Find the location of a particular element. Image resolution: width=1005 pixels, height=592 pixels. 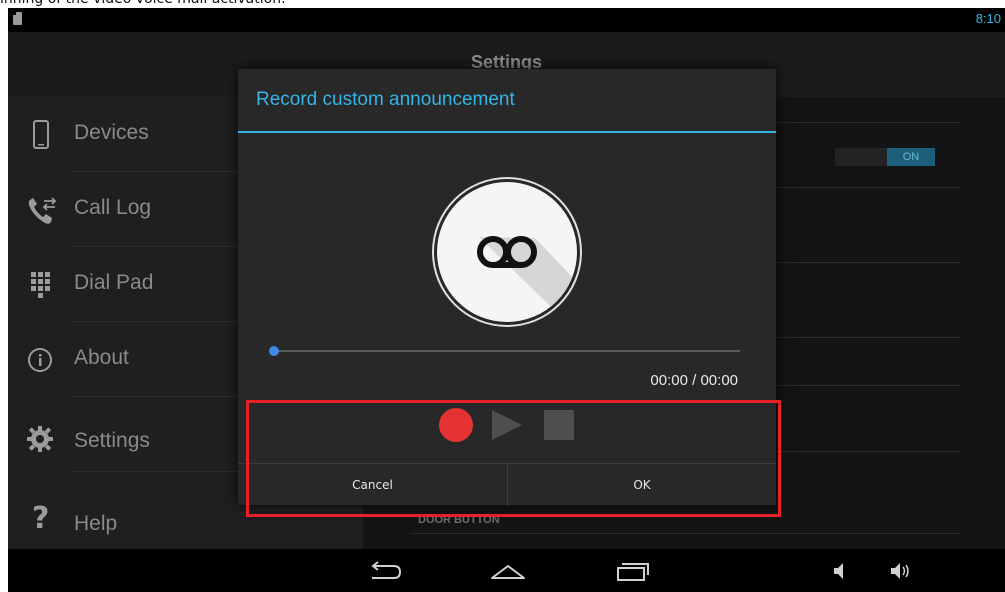

sidebar-item-label: Help is located at coordinates (96, 523).